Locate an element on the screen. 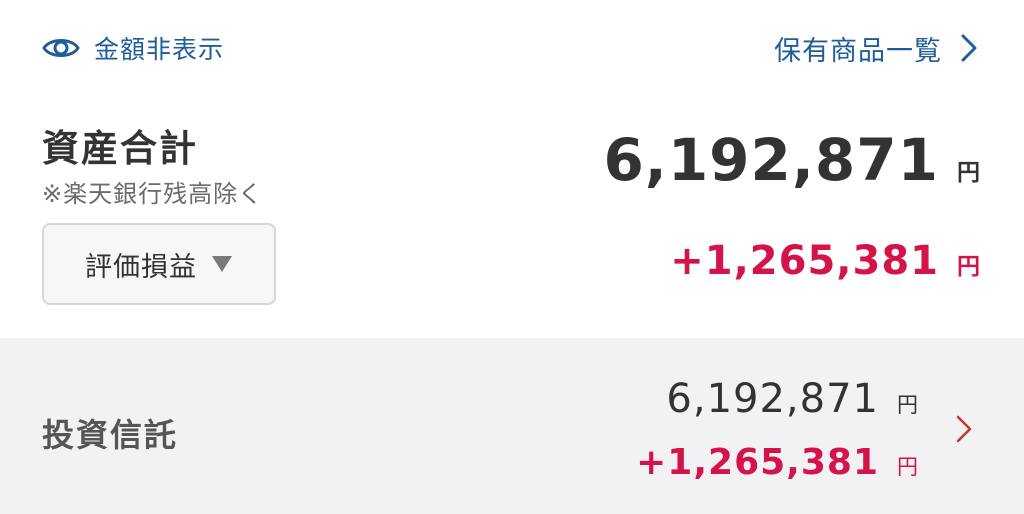  category-unit: 円 is located at coordinates (907, 405).